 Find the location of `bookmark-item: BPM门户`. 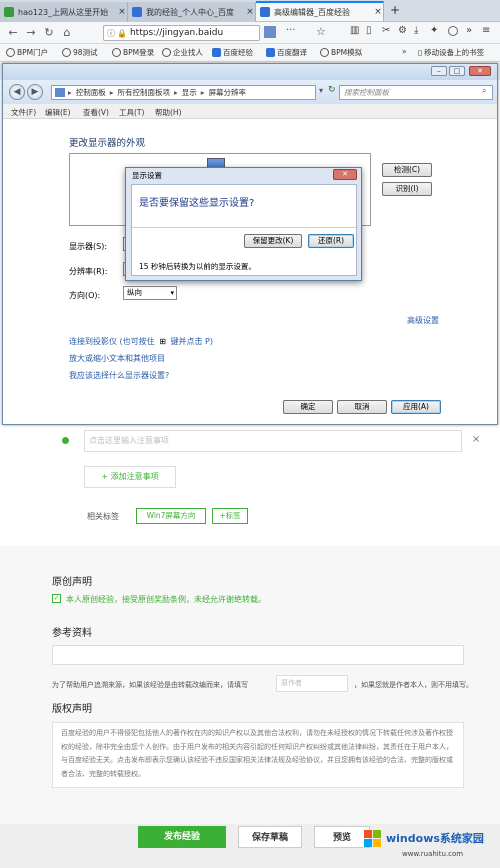

bookmark-item: BPM门户 is located at coordinates (27, 52).